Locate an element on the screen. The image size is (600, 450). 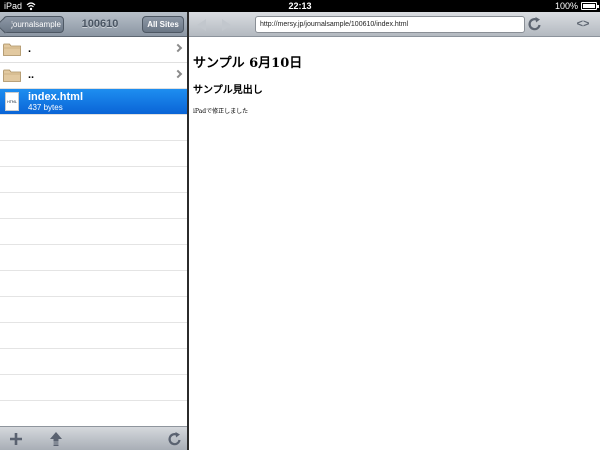
file-browser-navbar: journalsample 100610 All Sites is located at coordinates (93, 24).